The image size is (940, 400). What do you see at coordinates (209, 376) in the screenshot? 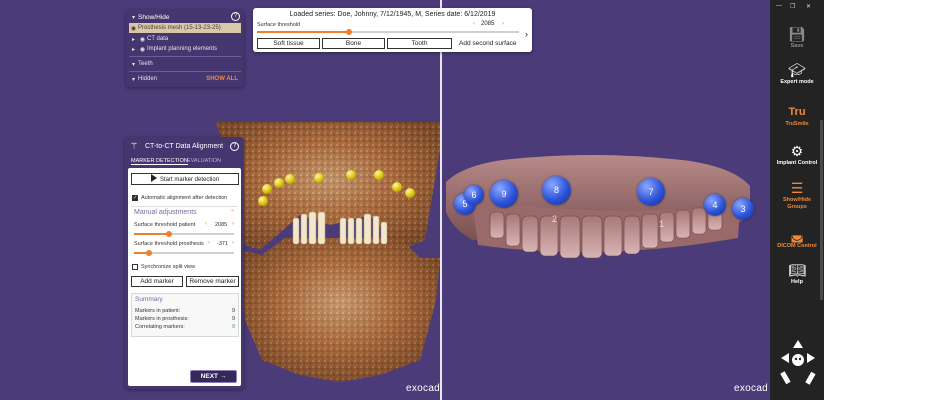
I see `next-label: NEXT` at bounding box center [209, 376].